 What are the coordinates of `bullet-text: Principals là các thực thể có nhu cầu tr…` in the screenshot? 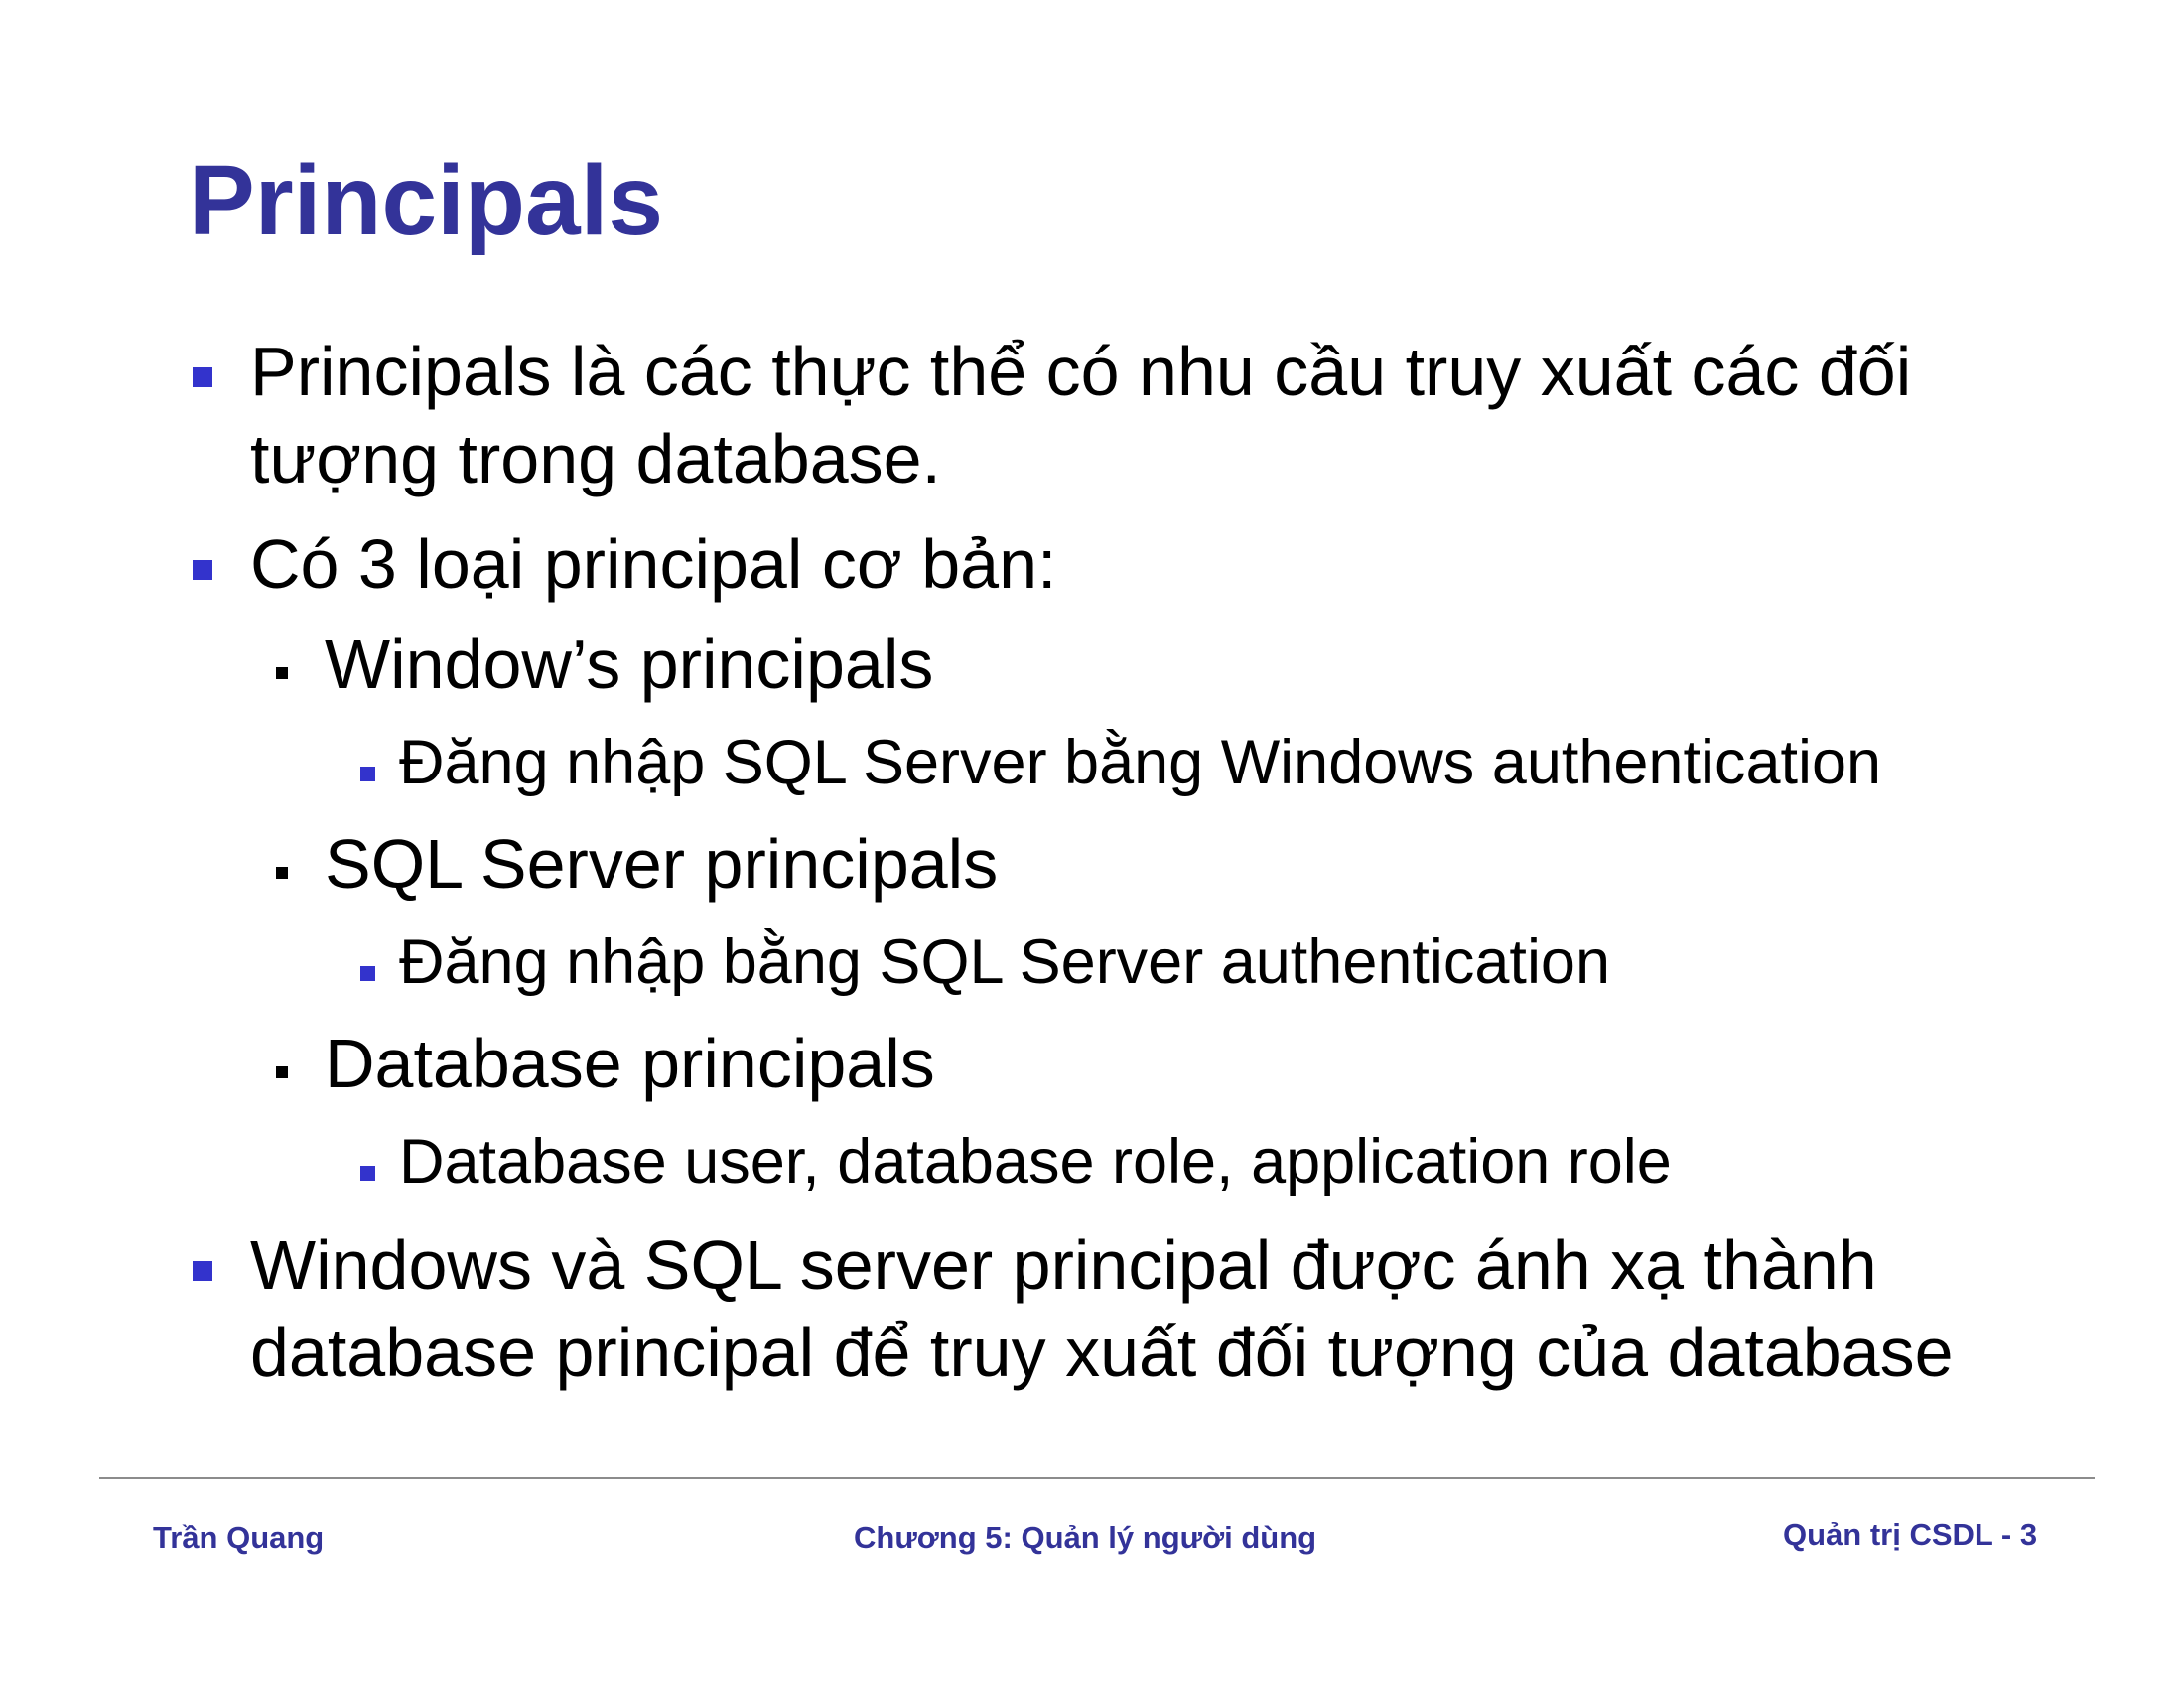 It's located at (1081, 371).